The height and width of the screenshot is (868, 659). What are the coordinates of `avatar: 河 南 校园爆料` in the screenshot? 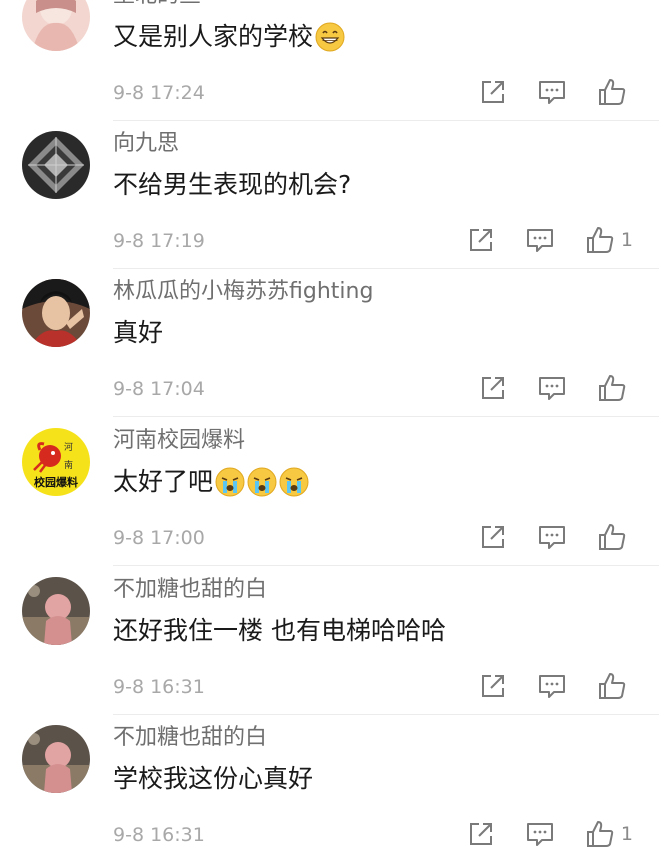 It's located at (56, 462).